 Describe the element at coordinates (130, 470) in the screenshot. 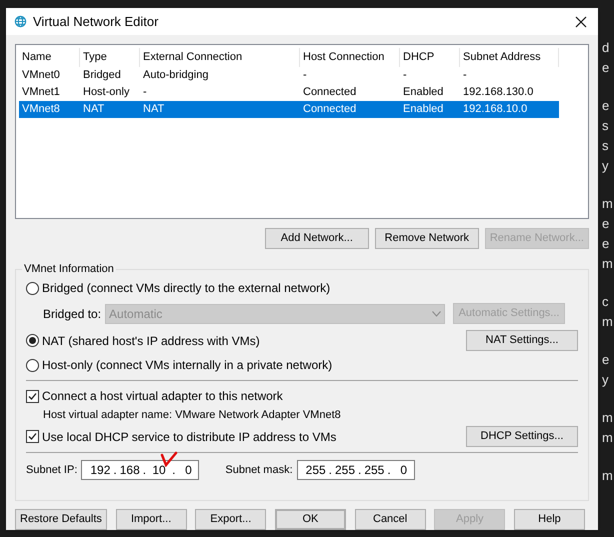

I see `octet: 168` at that location.